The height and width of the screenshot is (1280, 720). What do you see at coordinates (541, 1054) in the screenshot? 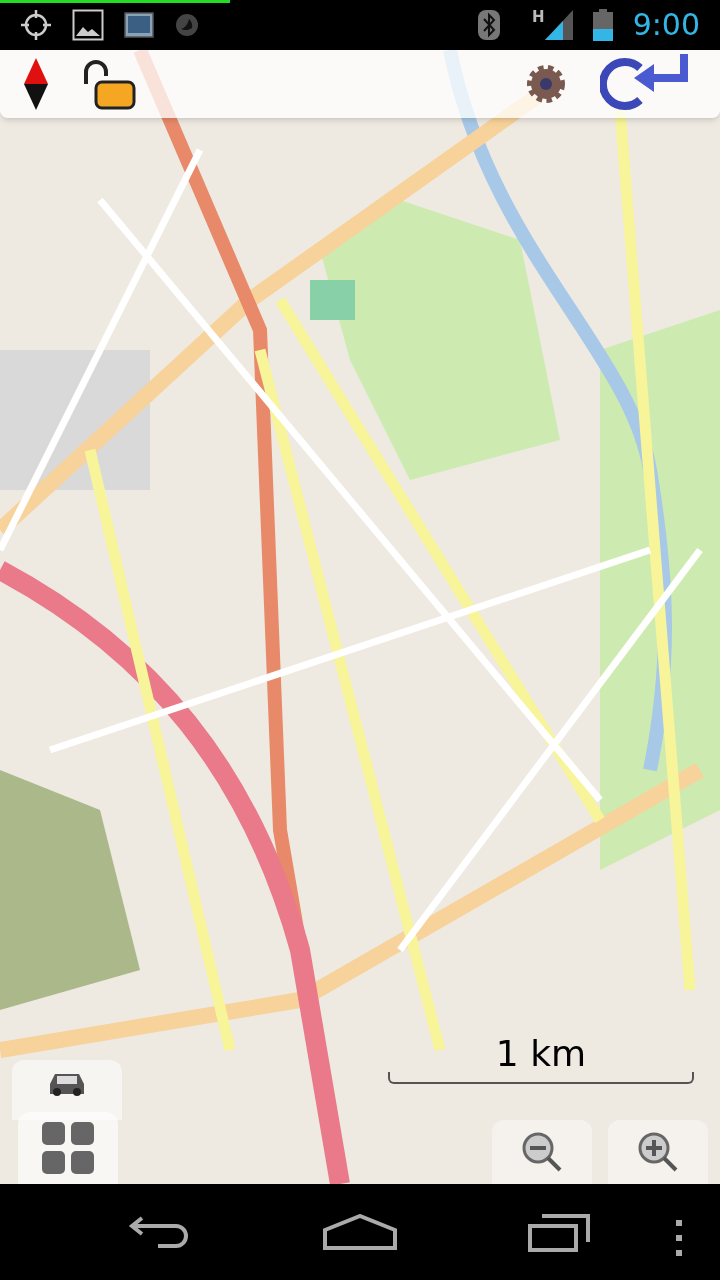
I see `scale-label: 1 km` at bounding box center [541, 1054].